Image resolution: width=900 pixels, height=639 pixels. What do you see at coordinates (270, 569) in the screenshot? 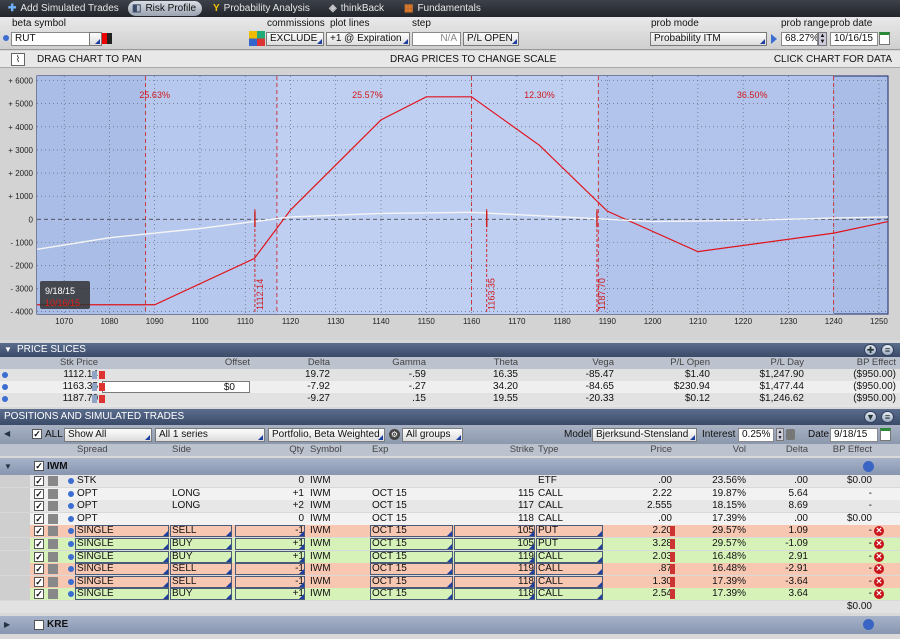
I see `cell-qty: -1` at bounding box center [270, 569].